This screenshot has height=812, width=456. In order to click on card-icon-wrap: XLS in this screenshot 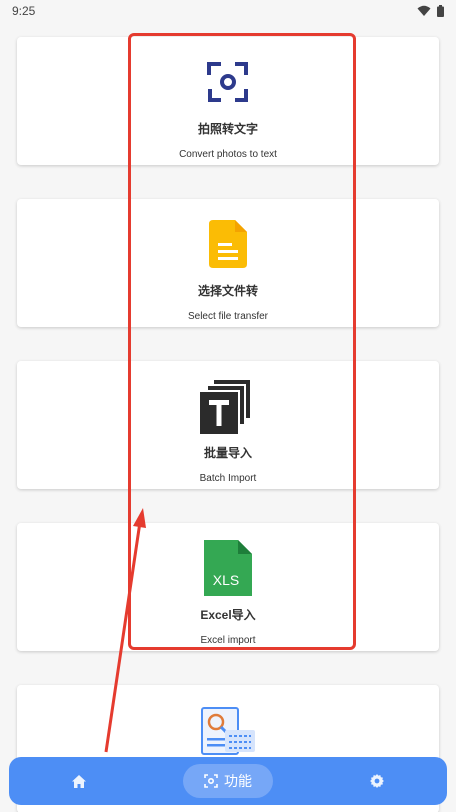, I will do `click(228, 568)`.